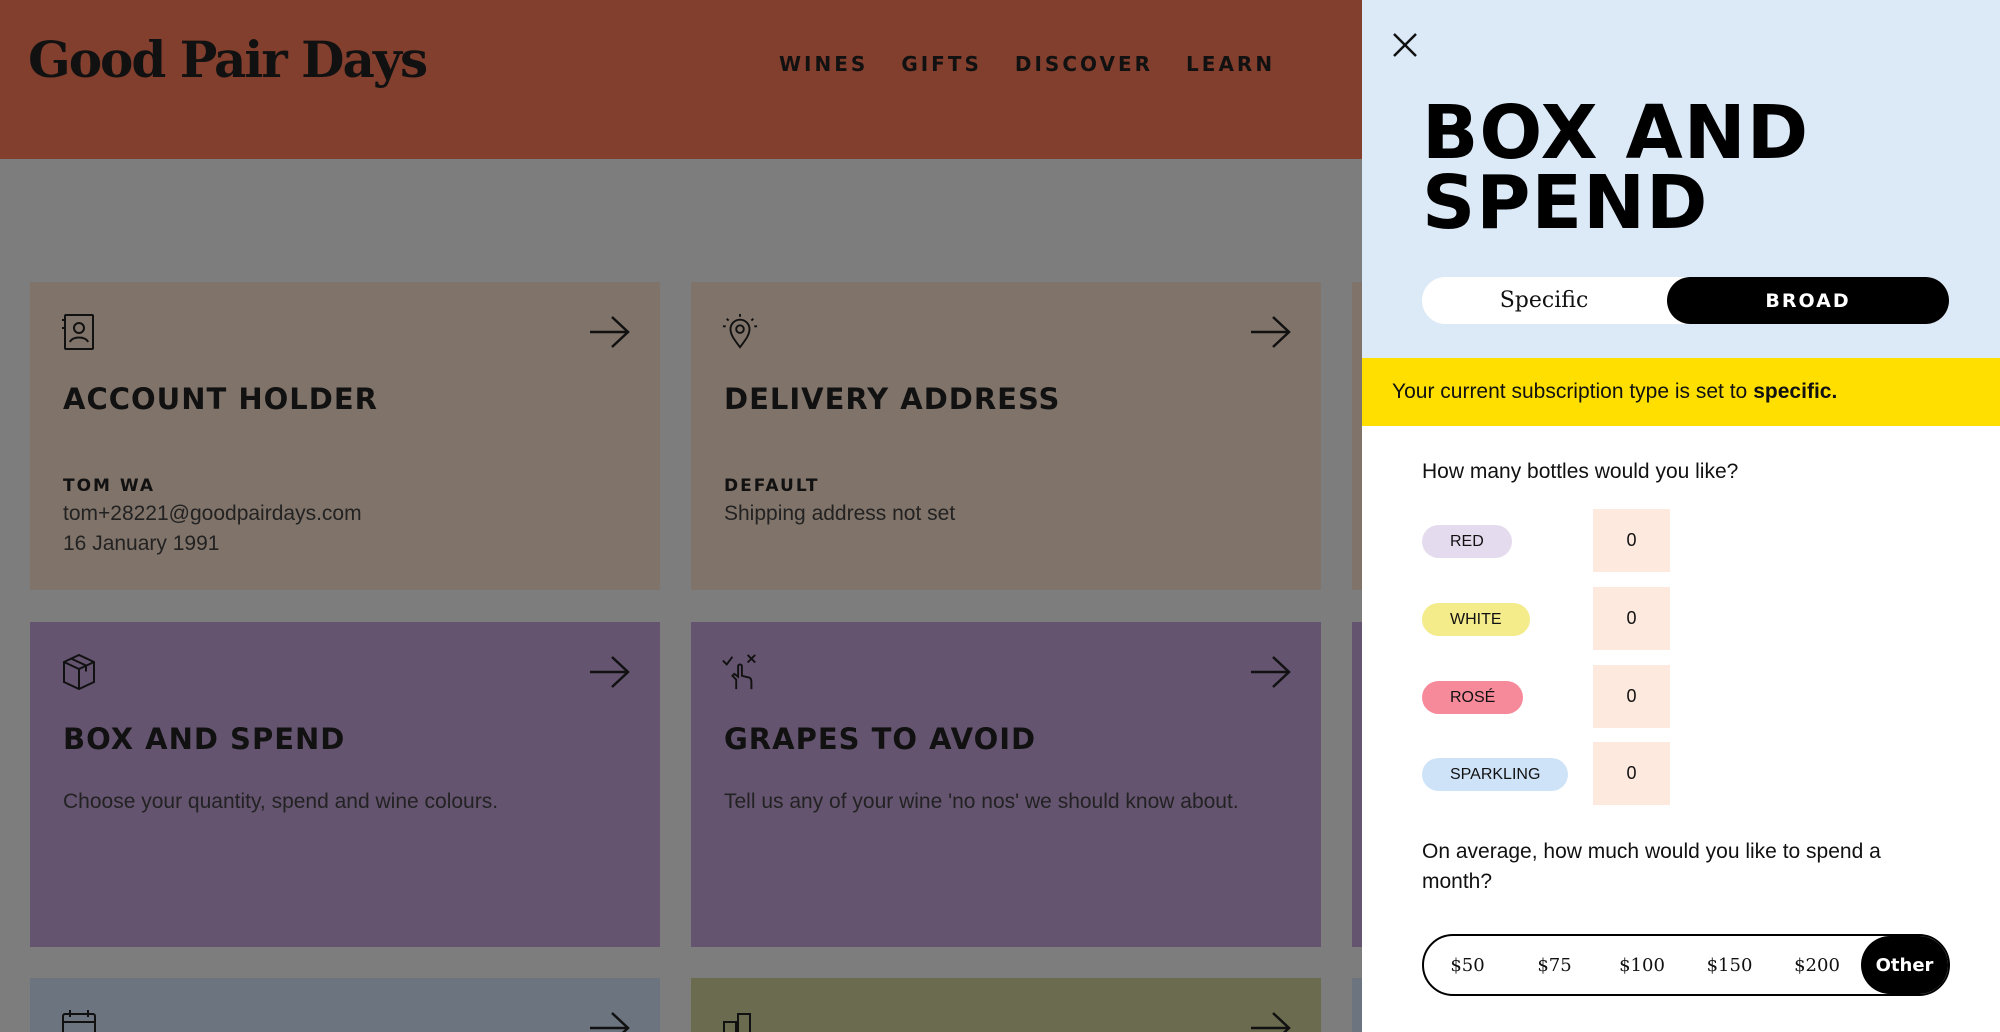 This screenshot has width=2000, height=1032. I want to click on panel-header: BOX AND SPEND Specific BROAD, so click(1681, 179).